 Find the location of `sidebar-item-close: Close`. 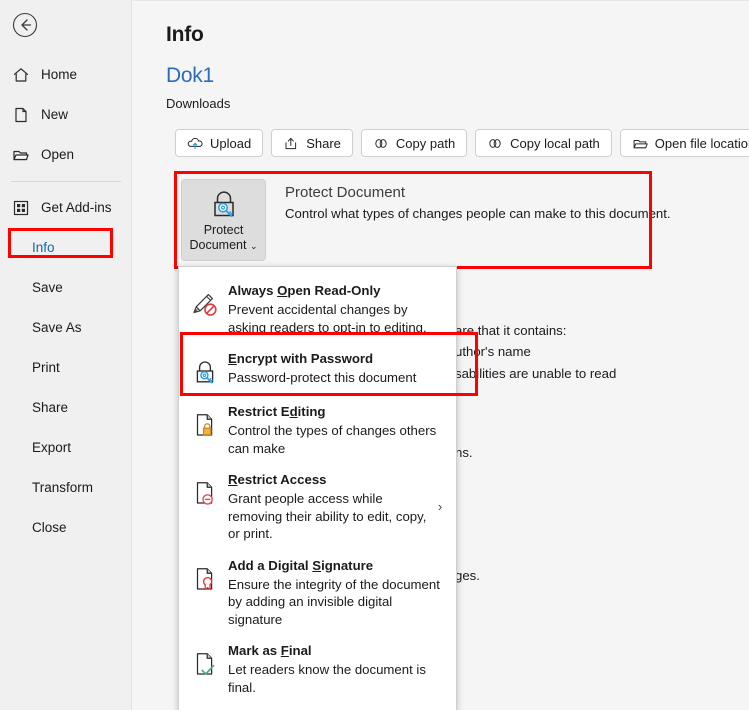

sidebar-item-close: Close is located at coordinates (66, 528).